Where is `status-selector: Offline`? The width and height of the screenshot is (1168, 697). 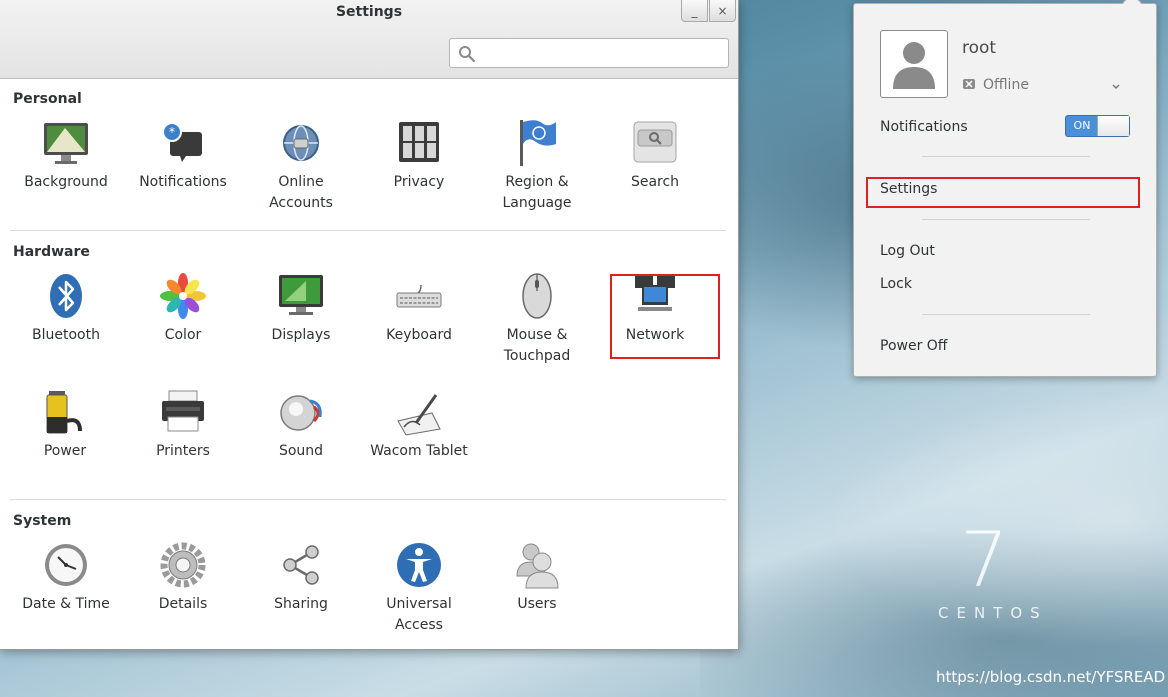
status-selector: Offline is located at coordinates (1042, 86).